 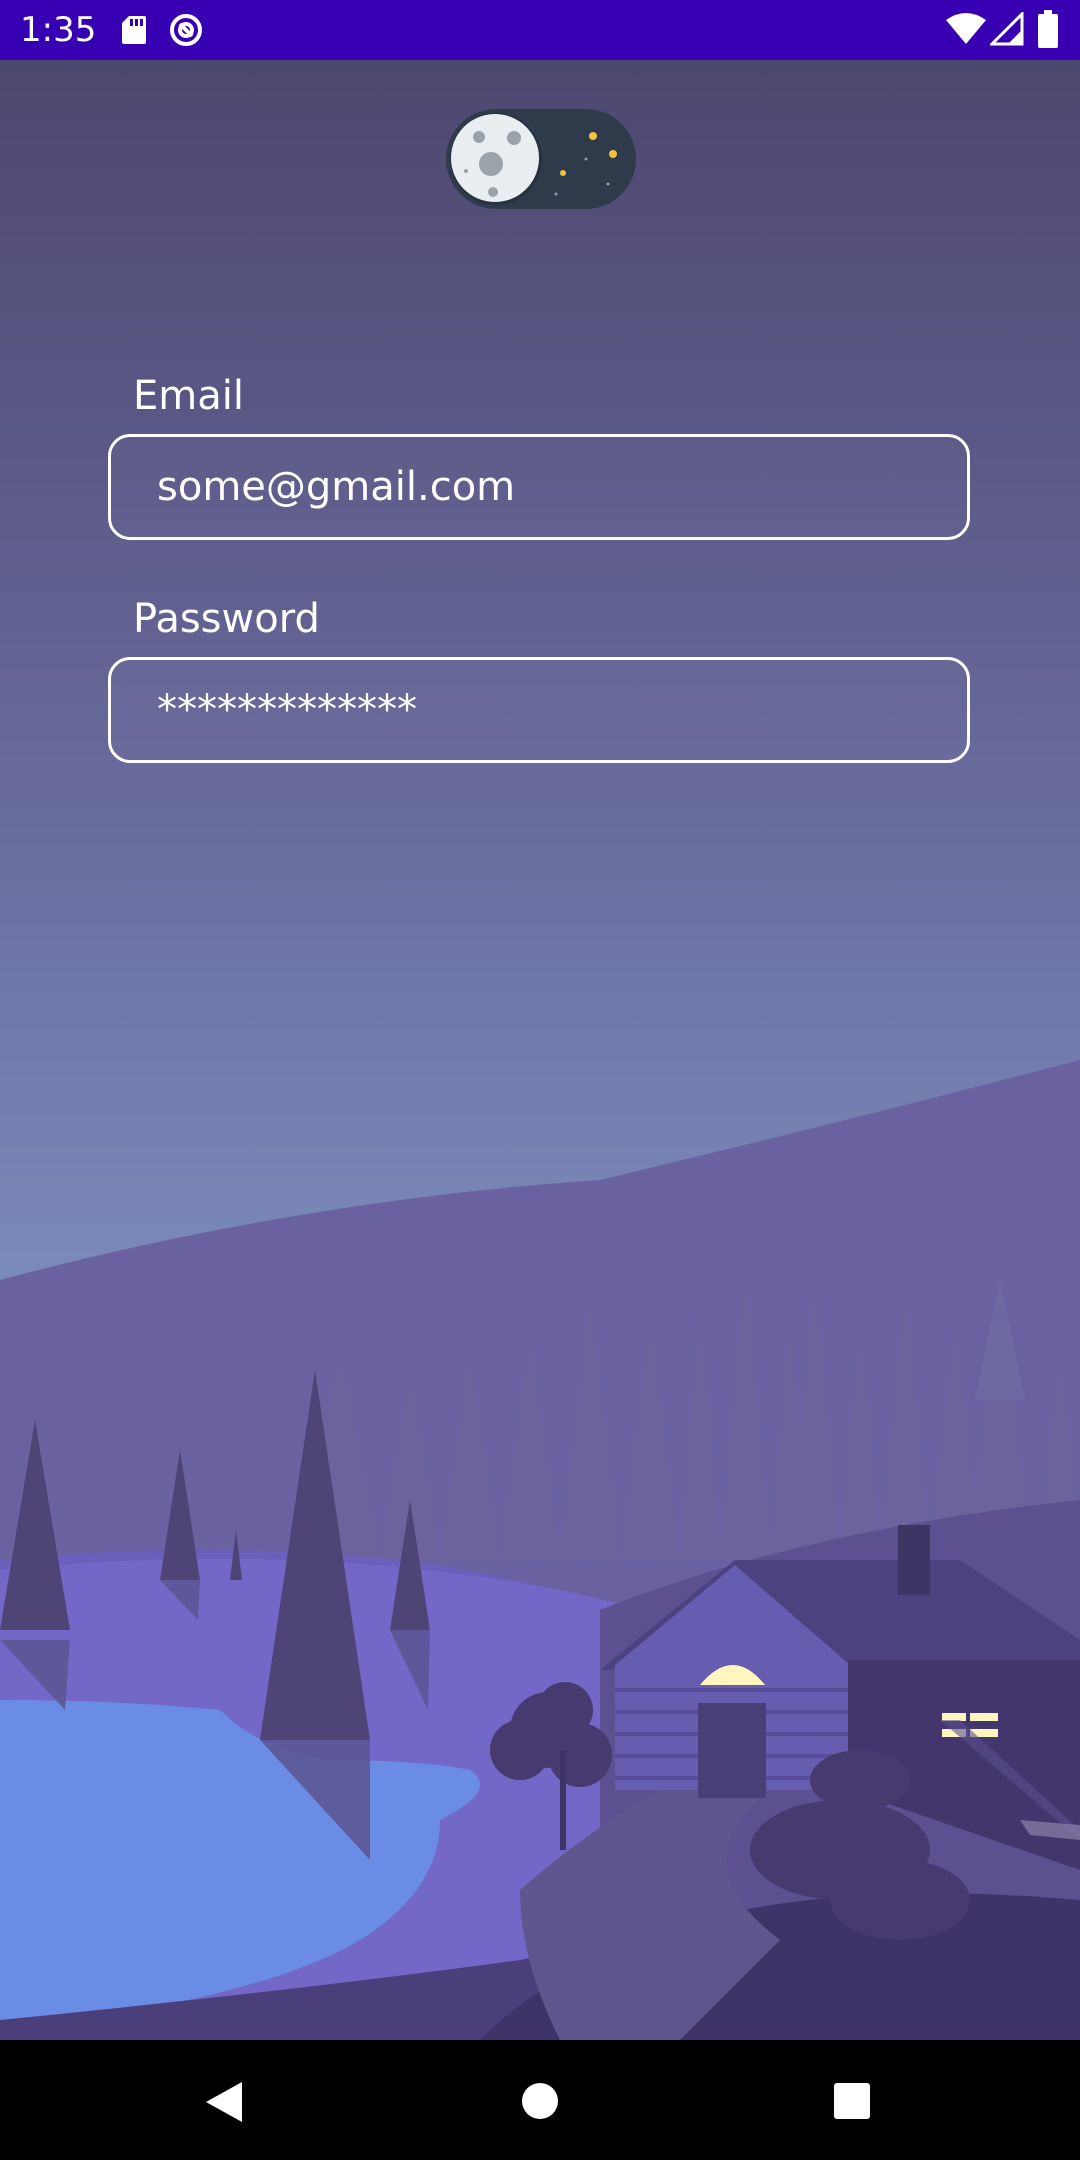 What do you see at coordinates (134, 30) in the screenshot?
I see `sd-card-icon` at bounding box center [134, 30].